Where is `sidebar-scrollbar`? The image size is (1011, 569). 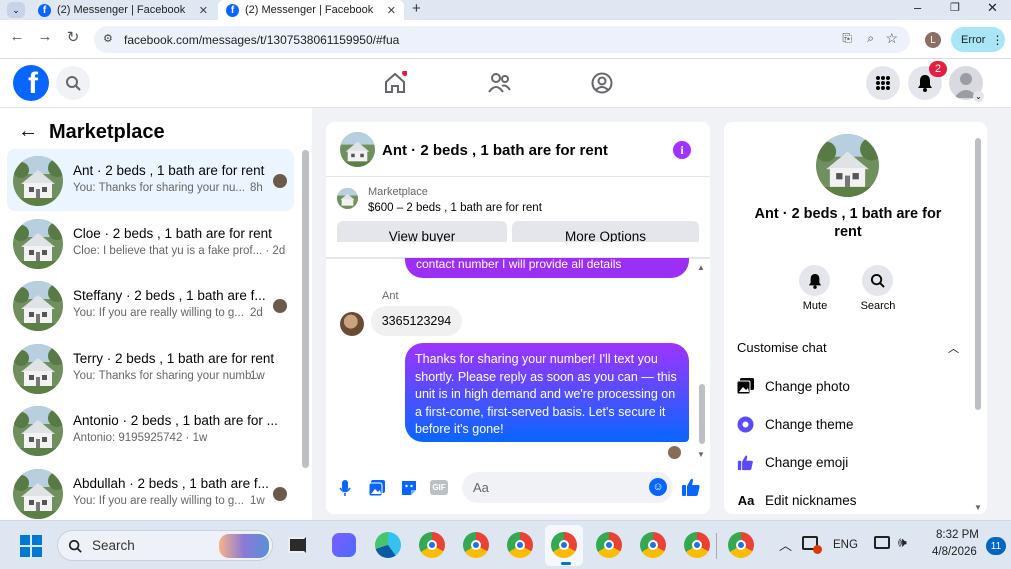 sidebar-scrollbar is located at coordinates (305, 309).